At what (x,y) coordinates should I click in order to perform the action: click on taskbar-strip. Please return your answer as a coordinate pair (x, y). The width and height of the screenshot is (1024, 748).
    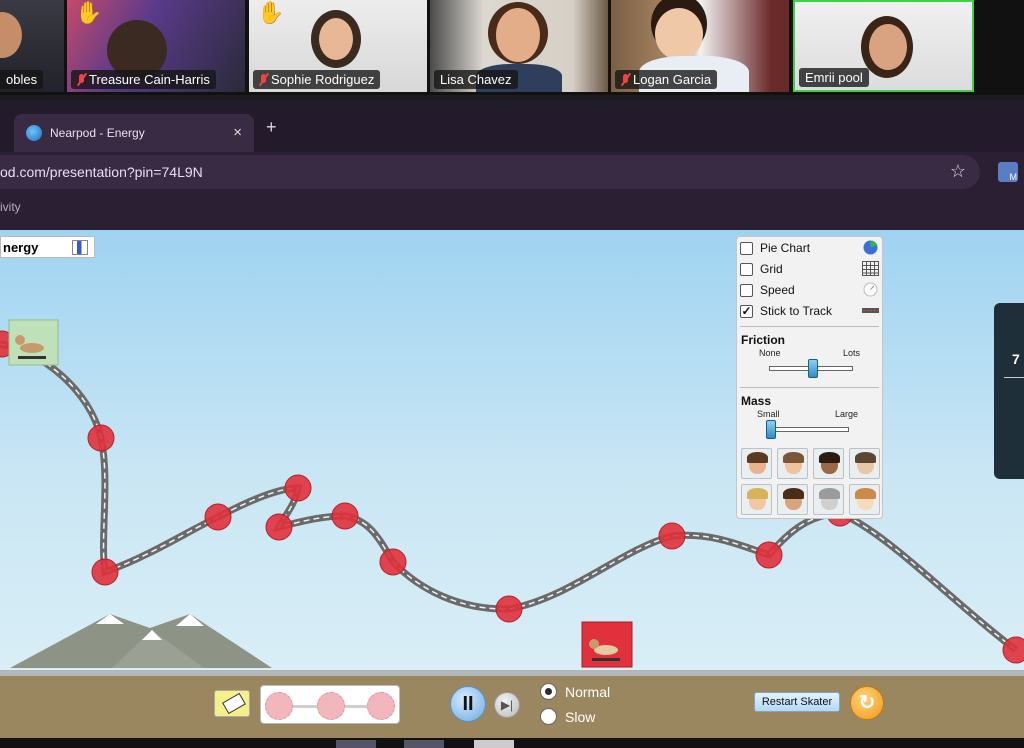
    Looking at the image, I should click on (512, 743).